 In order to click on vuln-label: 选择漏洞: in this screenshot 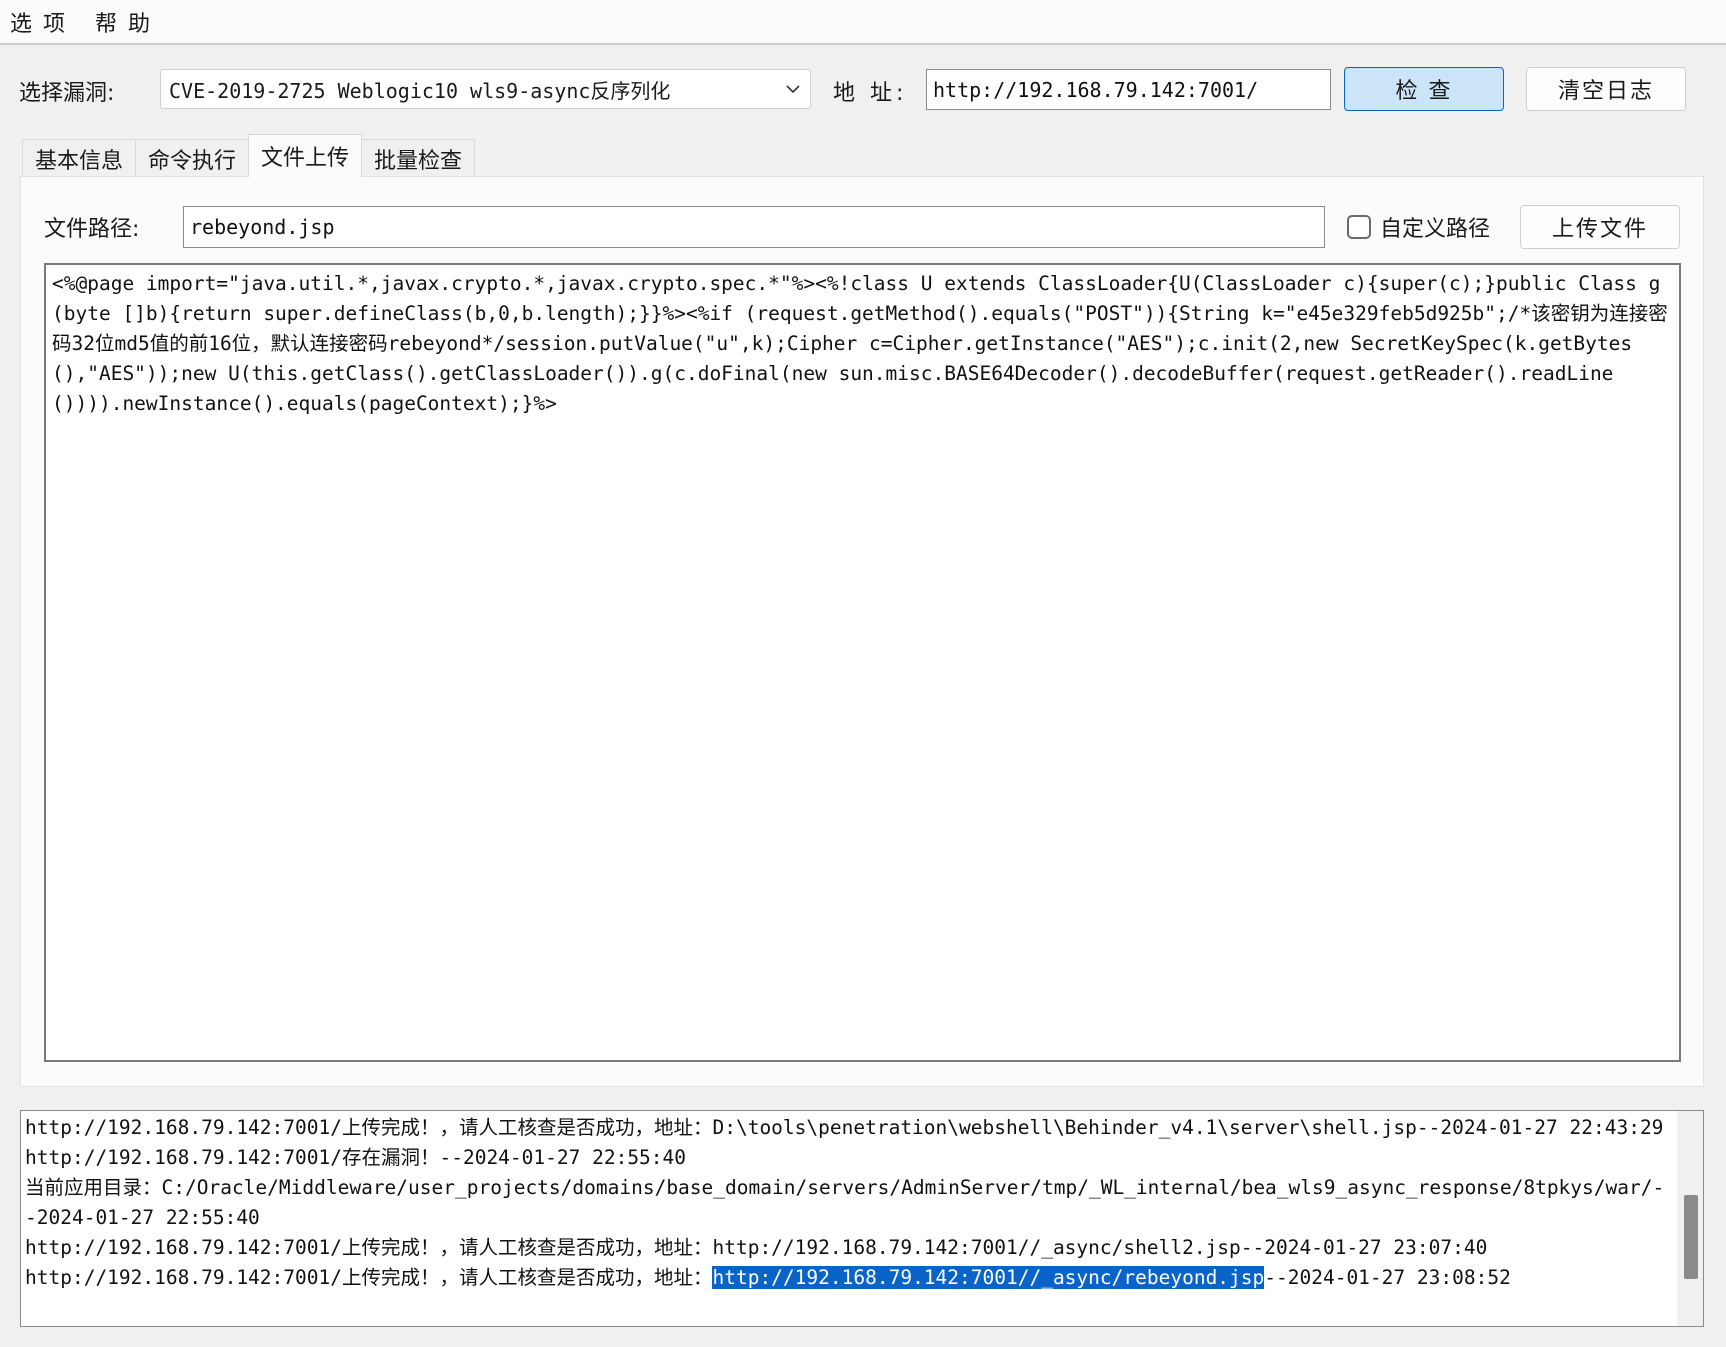, I will do `click(67, 93)`.